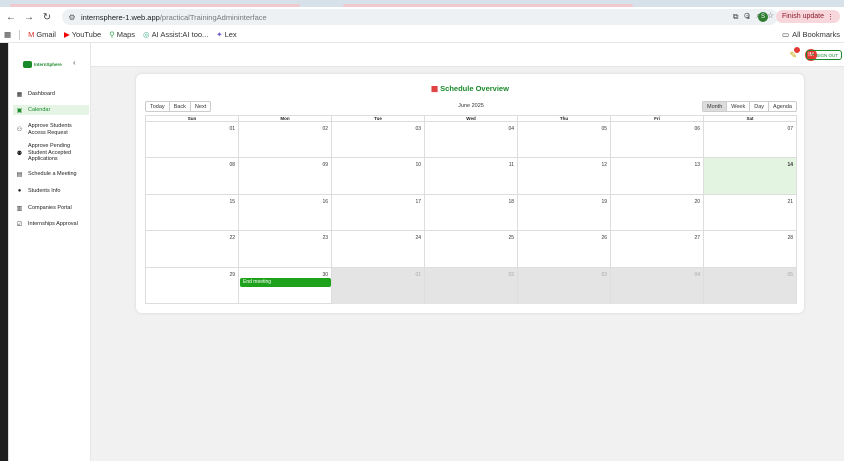 This screenshot has height=461, width=844. Describe the element at coordinates (19, 224) in the screenshot. I see `check-square-icon: ☑` at that location.